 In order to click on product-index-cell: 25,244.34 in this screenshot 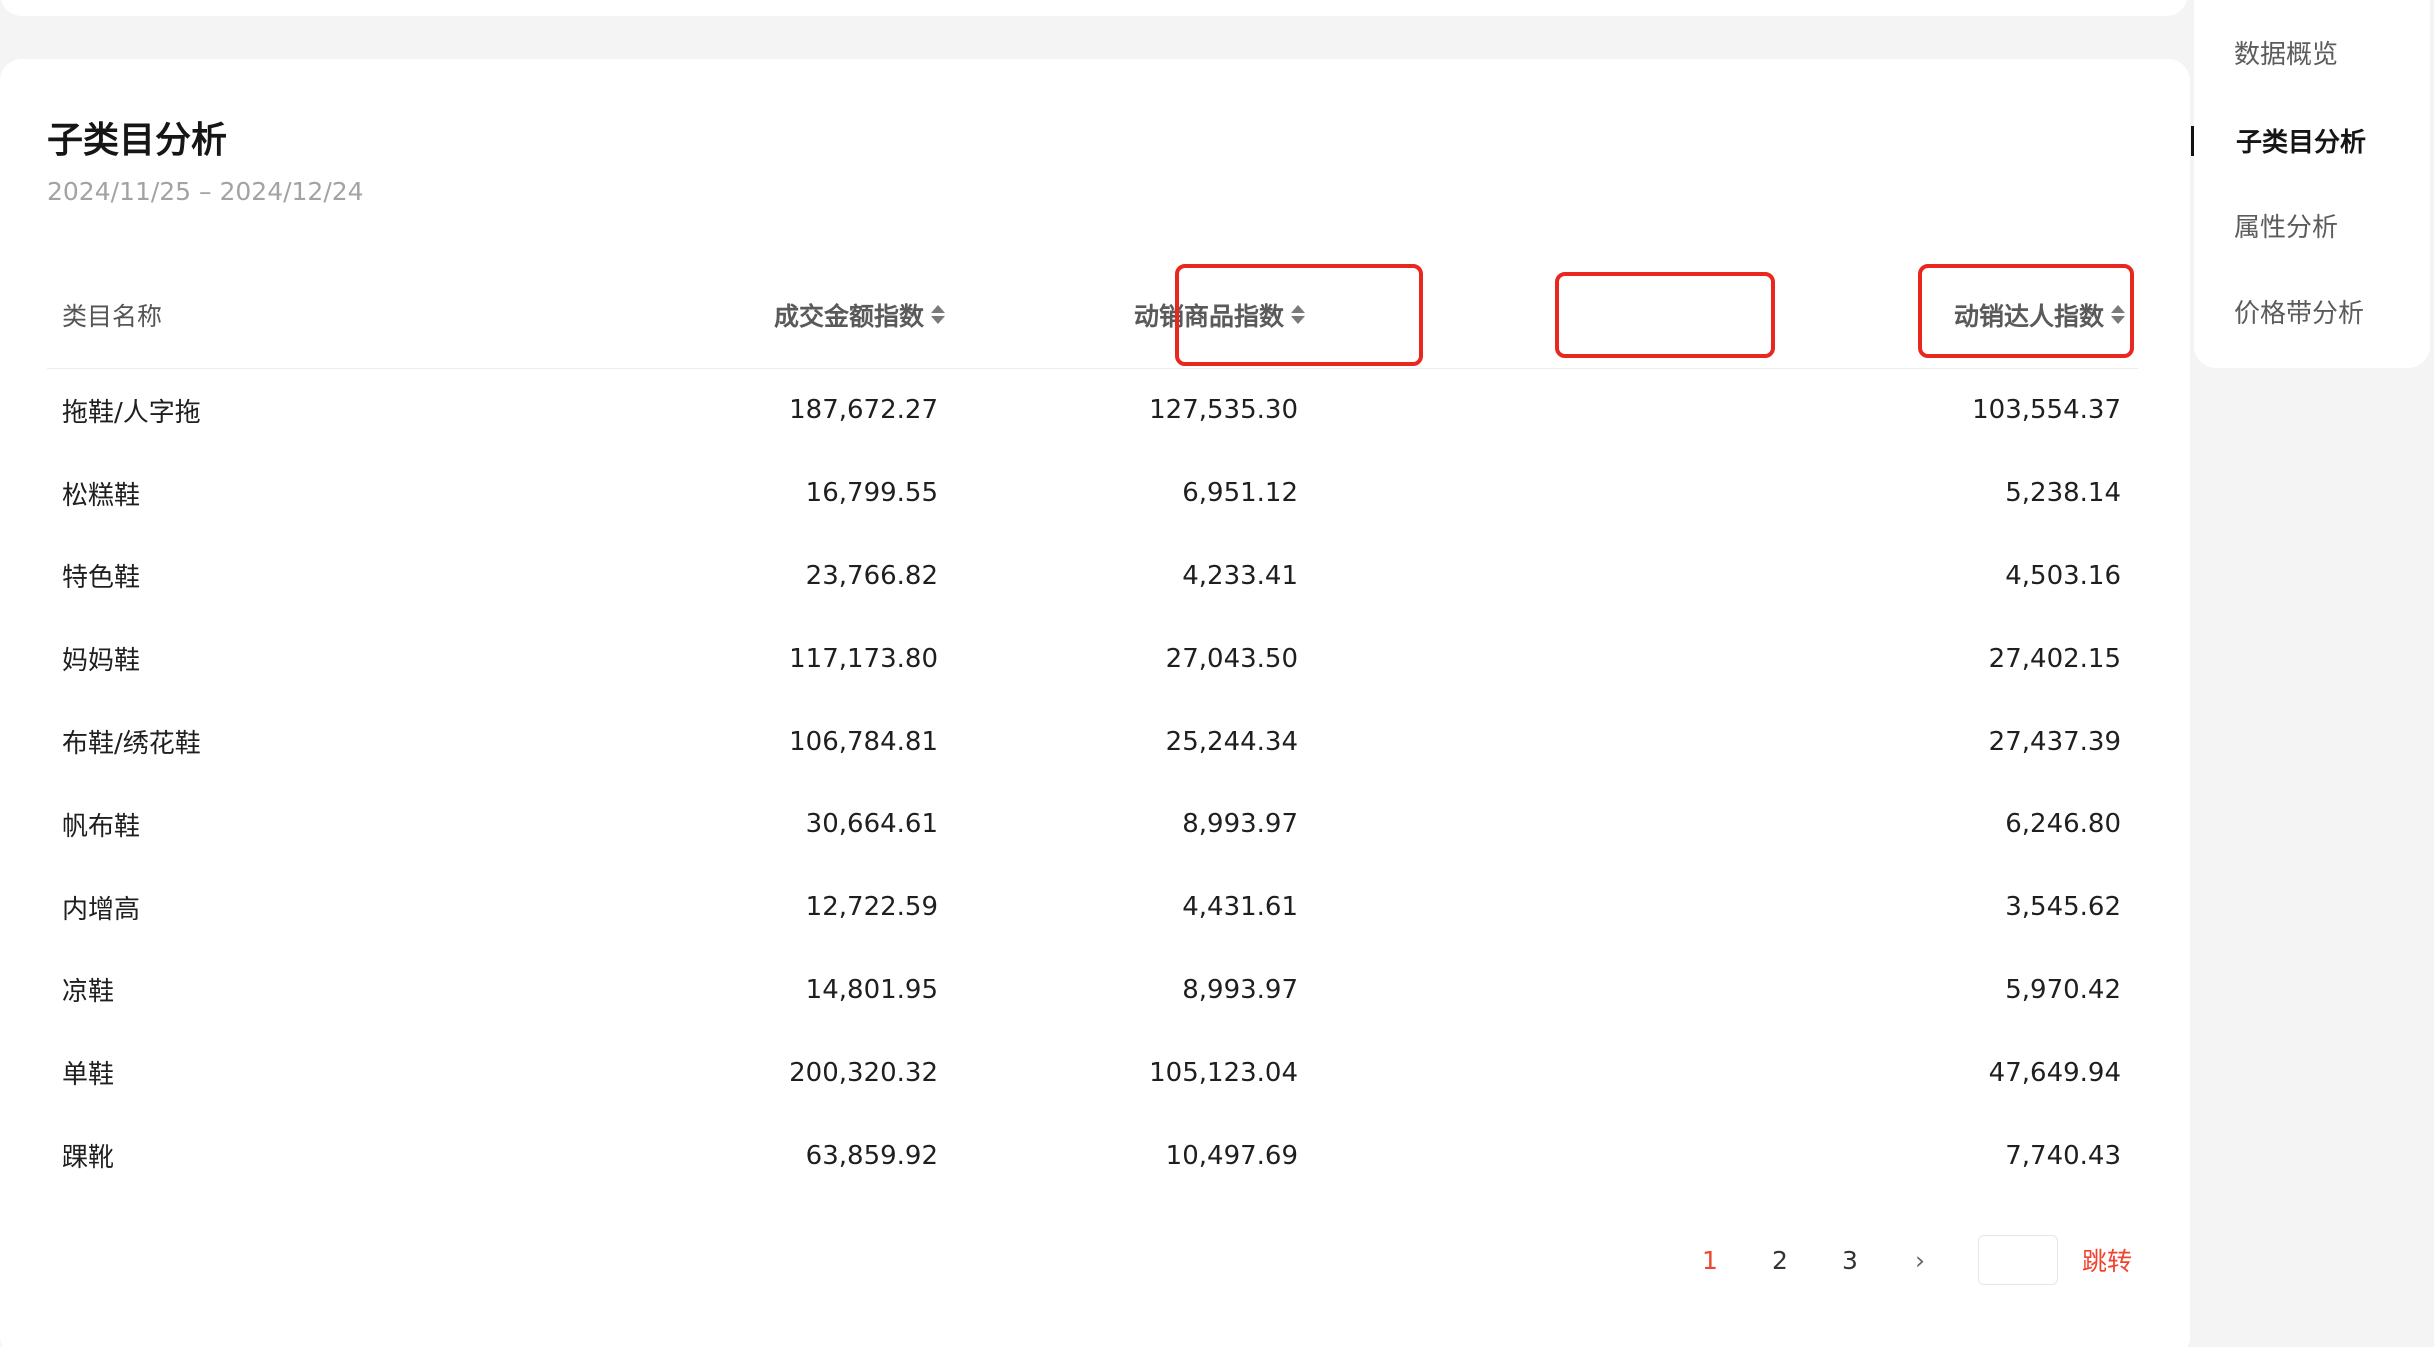, I will do `click(1231, 741)`.